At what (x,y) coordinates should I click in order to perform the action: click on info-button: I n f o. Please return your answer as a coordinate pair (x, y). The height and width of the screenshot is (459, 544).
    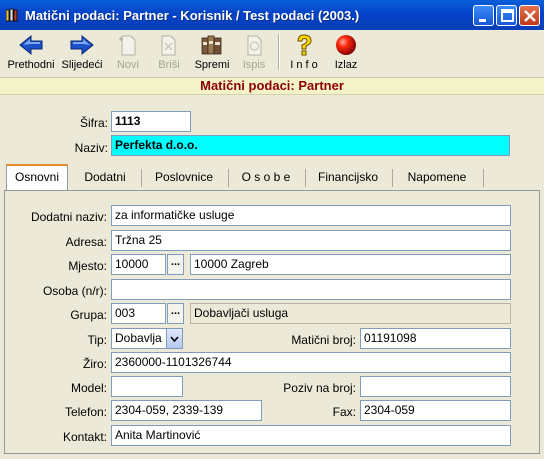
    Looking at the image, I should click on (304, 53).